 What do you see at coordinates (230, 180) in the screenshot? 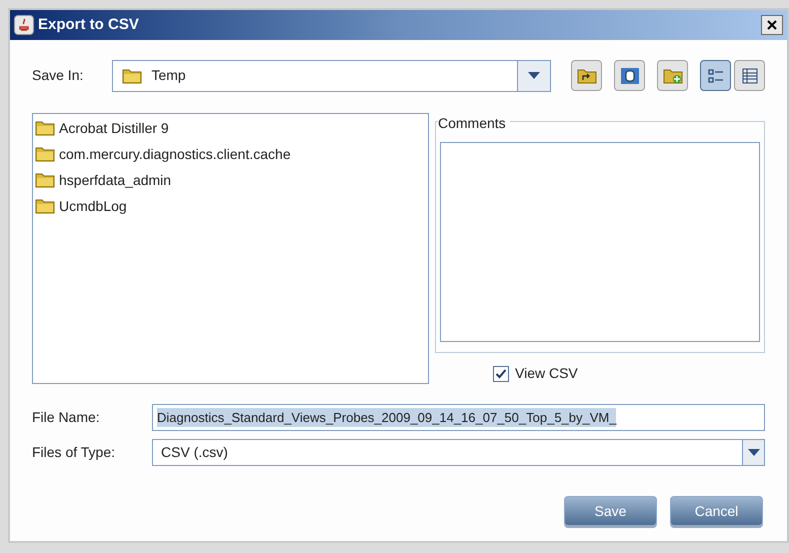
I see `file-list-item: hsperfdata_admin` at bounding box center [230, 180].